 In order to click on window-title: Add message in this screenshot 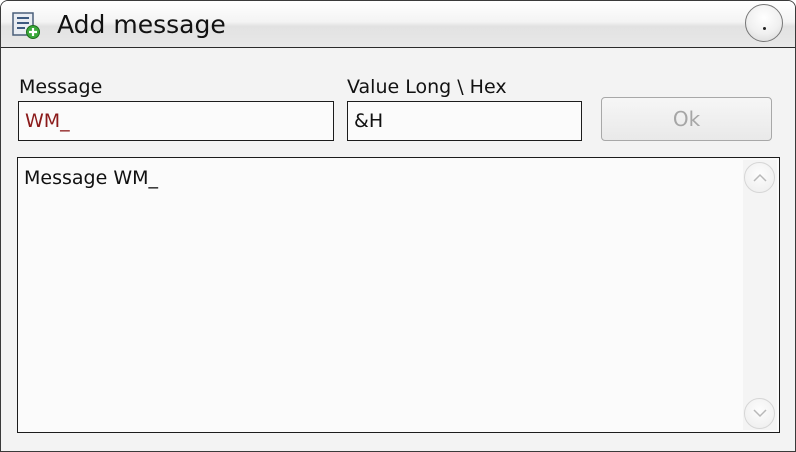, I will do `click(141, 24)`.